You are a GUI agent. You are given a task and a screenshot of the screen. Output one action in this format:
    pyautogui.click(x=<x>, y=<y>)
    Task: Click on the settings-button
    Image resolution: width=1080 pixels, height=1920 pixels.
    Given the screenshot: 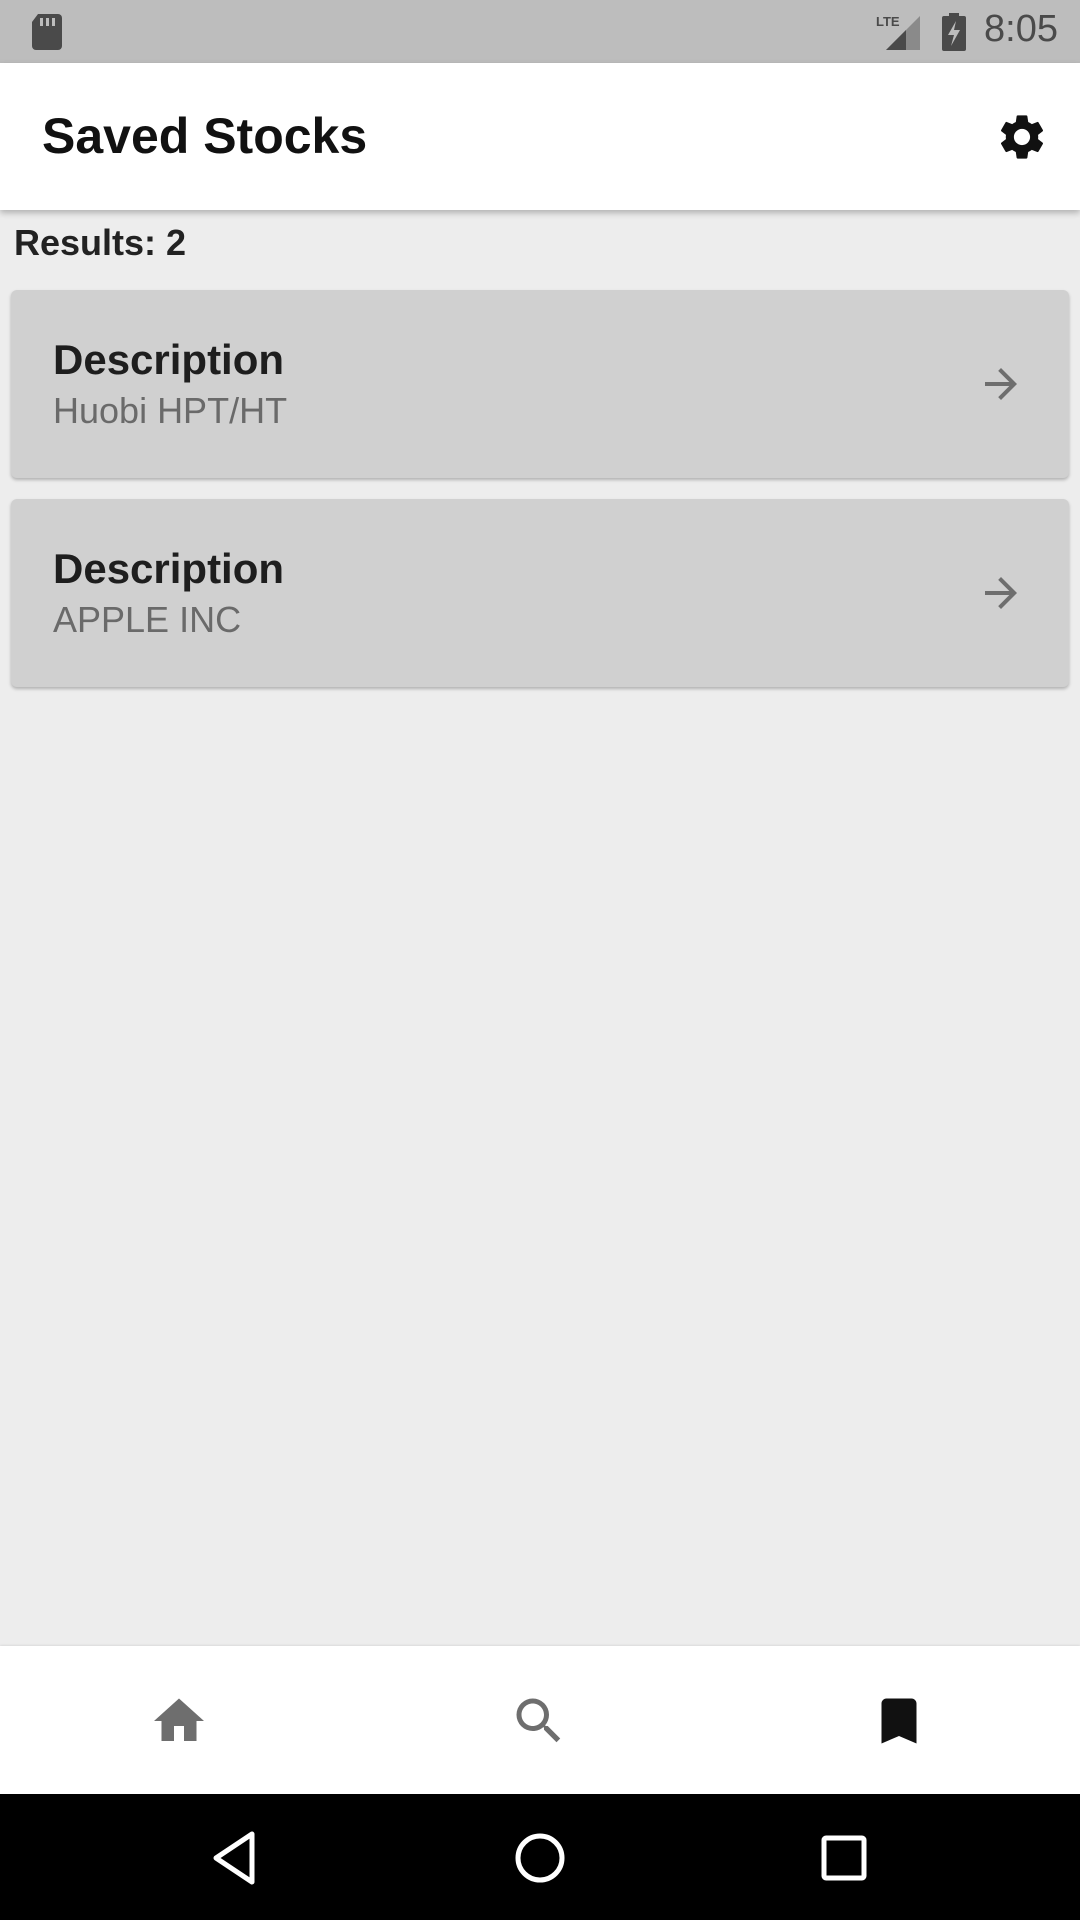 What is the action you would take?
    pyautogui.click(x=1022, y=137)
    